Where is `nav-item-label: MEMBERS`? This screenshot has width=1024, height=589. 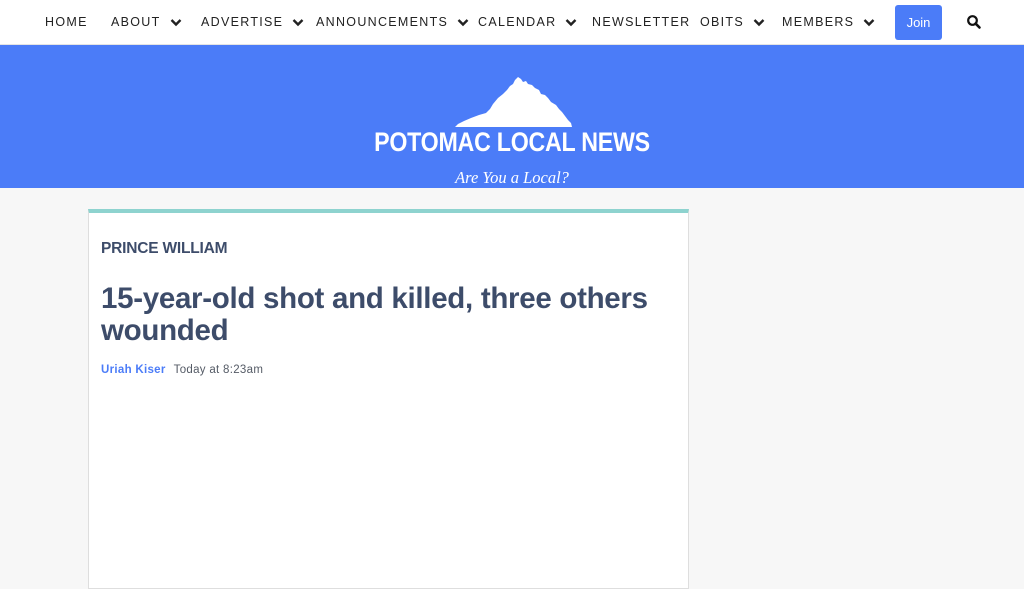
nav-item-label: MEMBERS is located at coordinates (818, 22).